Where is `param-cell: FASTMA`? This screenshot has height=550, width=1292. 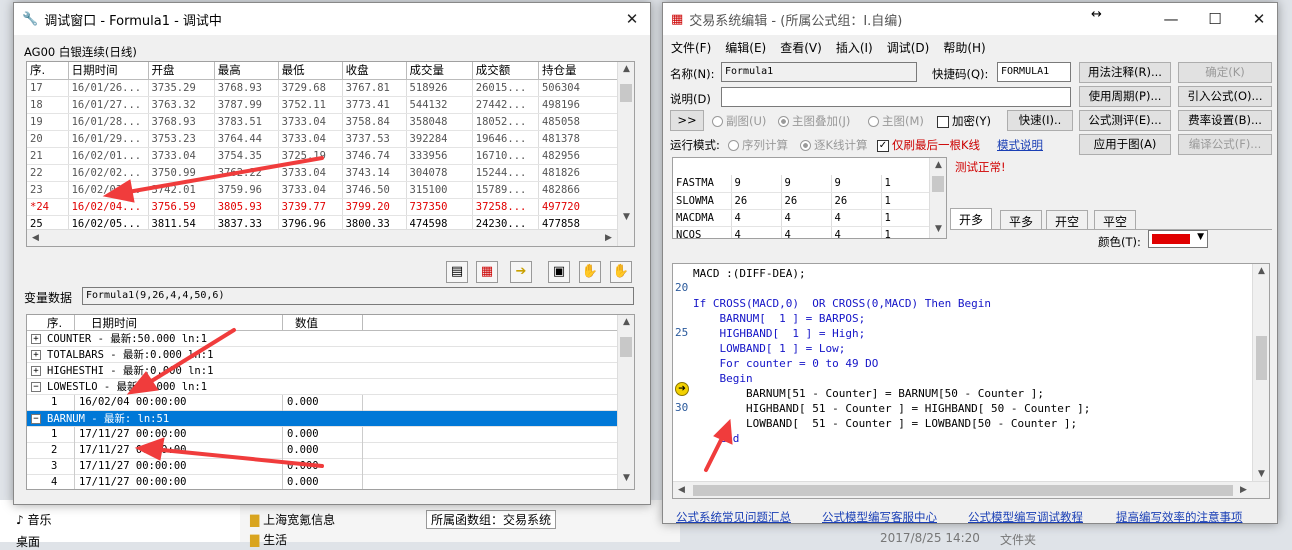
param-cell: FASTMA is located at coordinates (702, 184).